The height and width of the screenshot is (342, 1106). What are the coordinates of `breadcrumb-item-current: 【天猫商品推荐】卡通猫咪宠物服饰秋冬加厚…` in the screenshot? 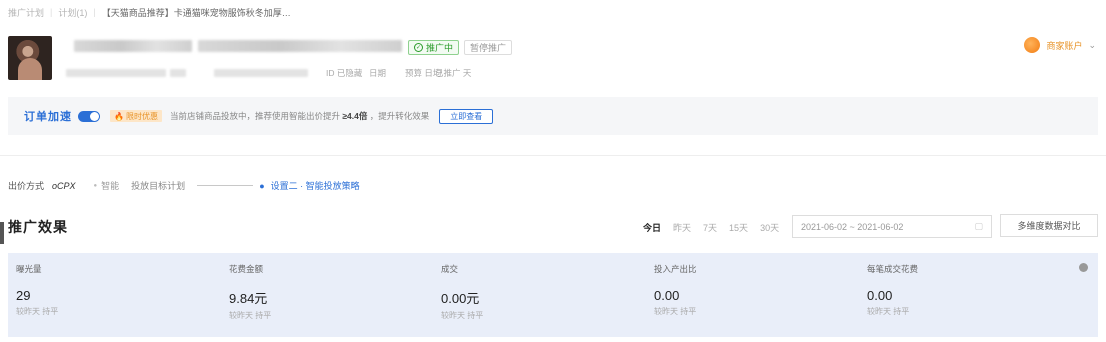 It's located at (196, 12).